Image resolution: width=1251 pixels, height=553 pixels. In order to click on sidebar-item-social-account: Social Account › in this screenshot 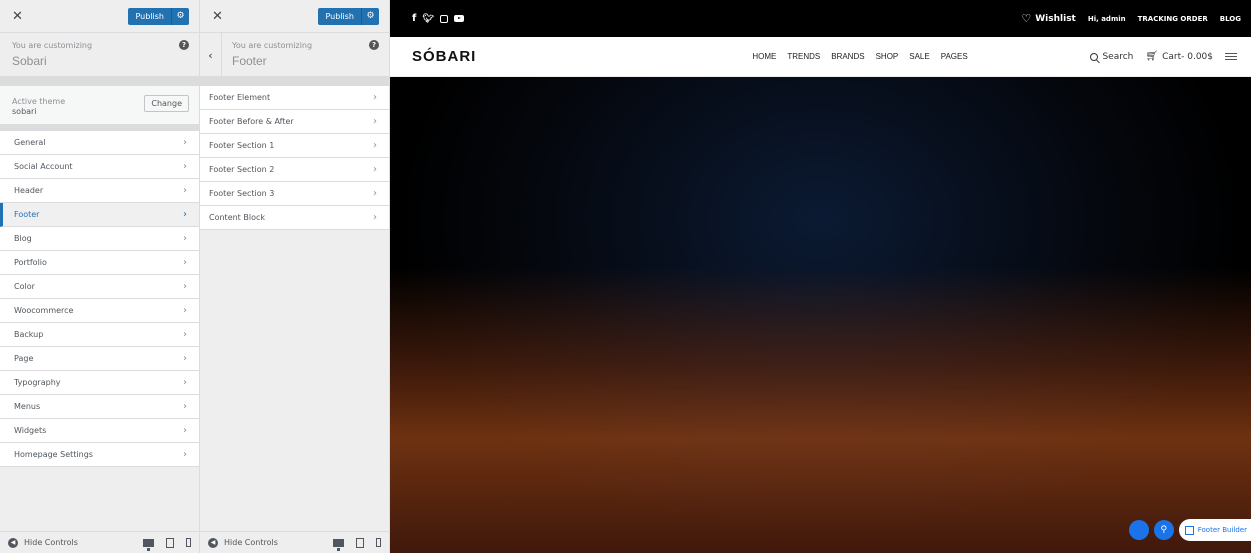, I will do `click(99, 167)`.